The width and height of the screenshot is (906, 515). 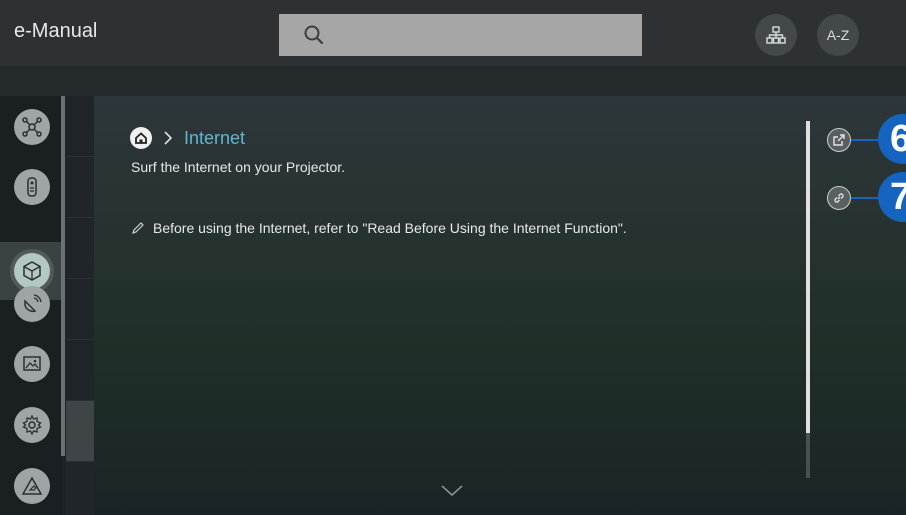 I want to click on link-icon, so click(x=839, y=198).